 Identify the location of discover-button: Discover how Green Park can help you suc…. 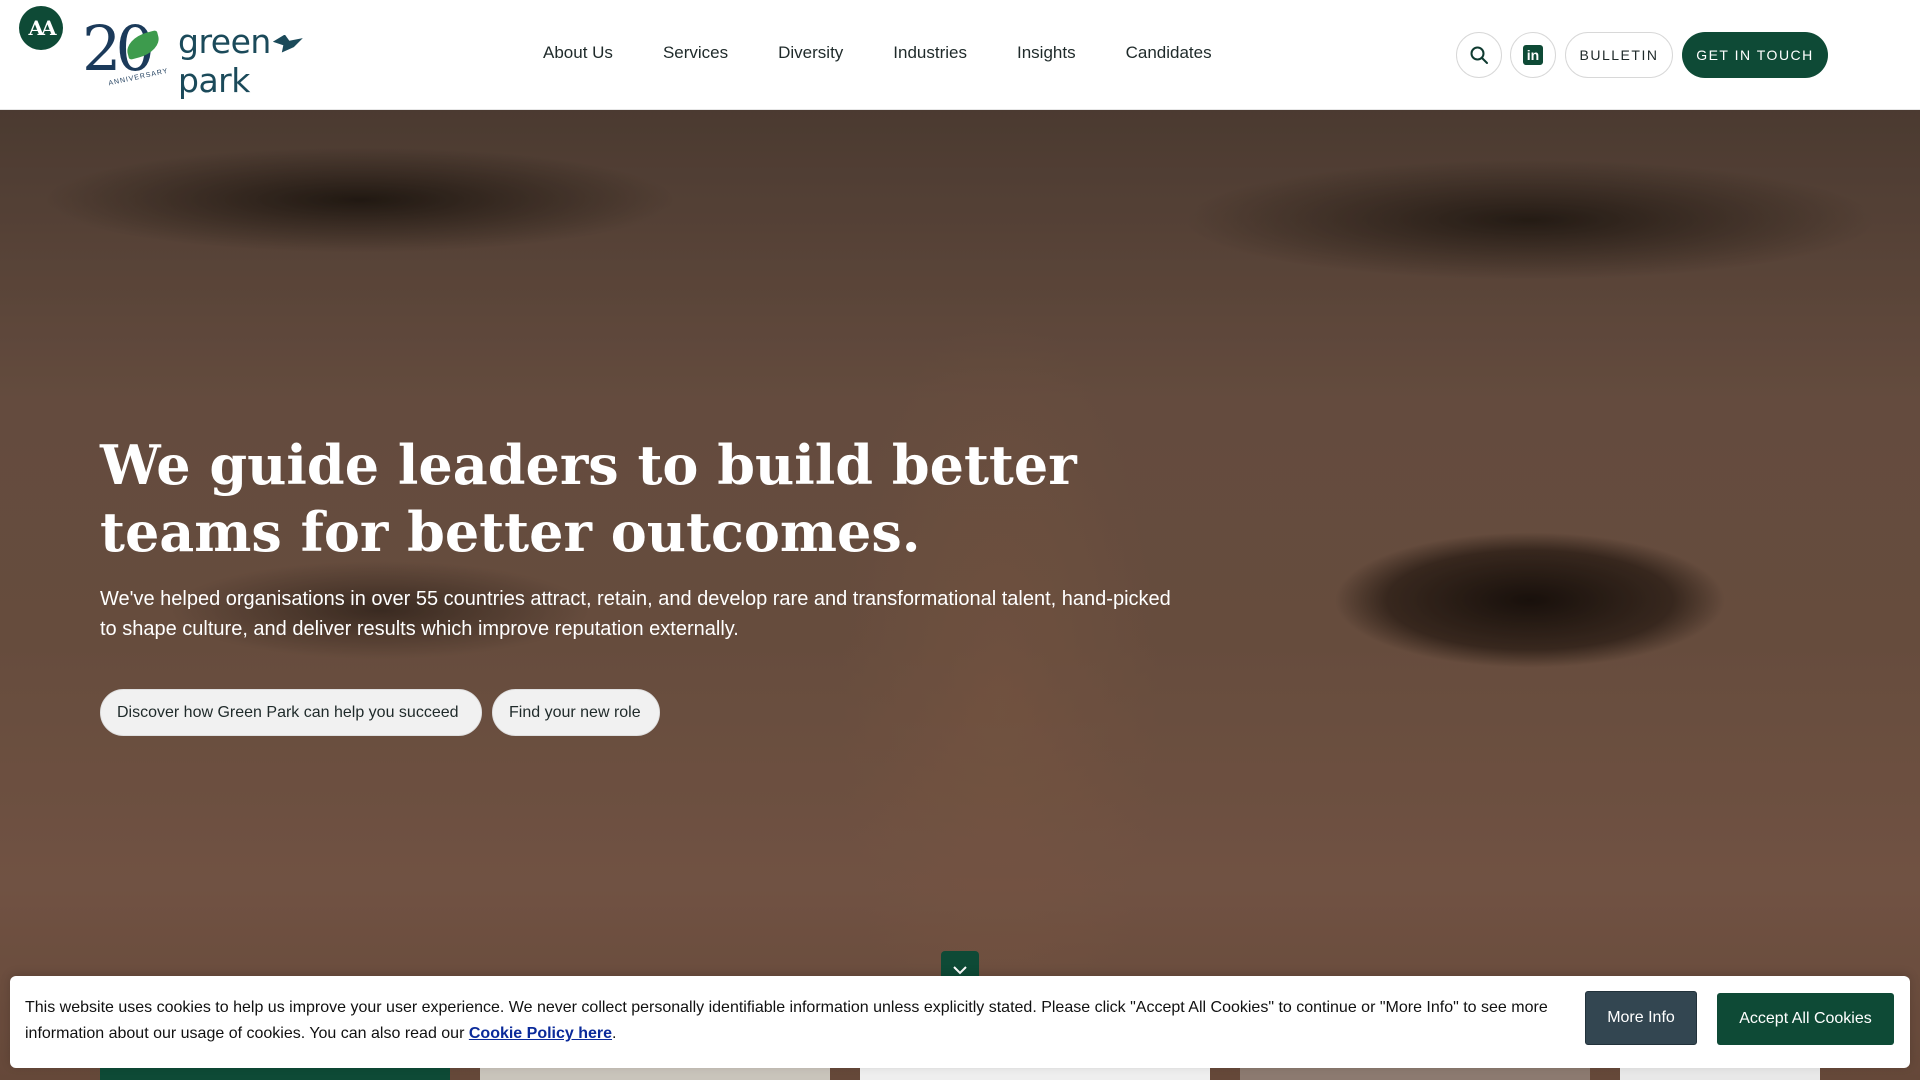
(291, 712).